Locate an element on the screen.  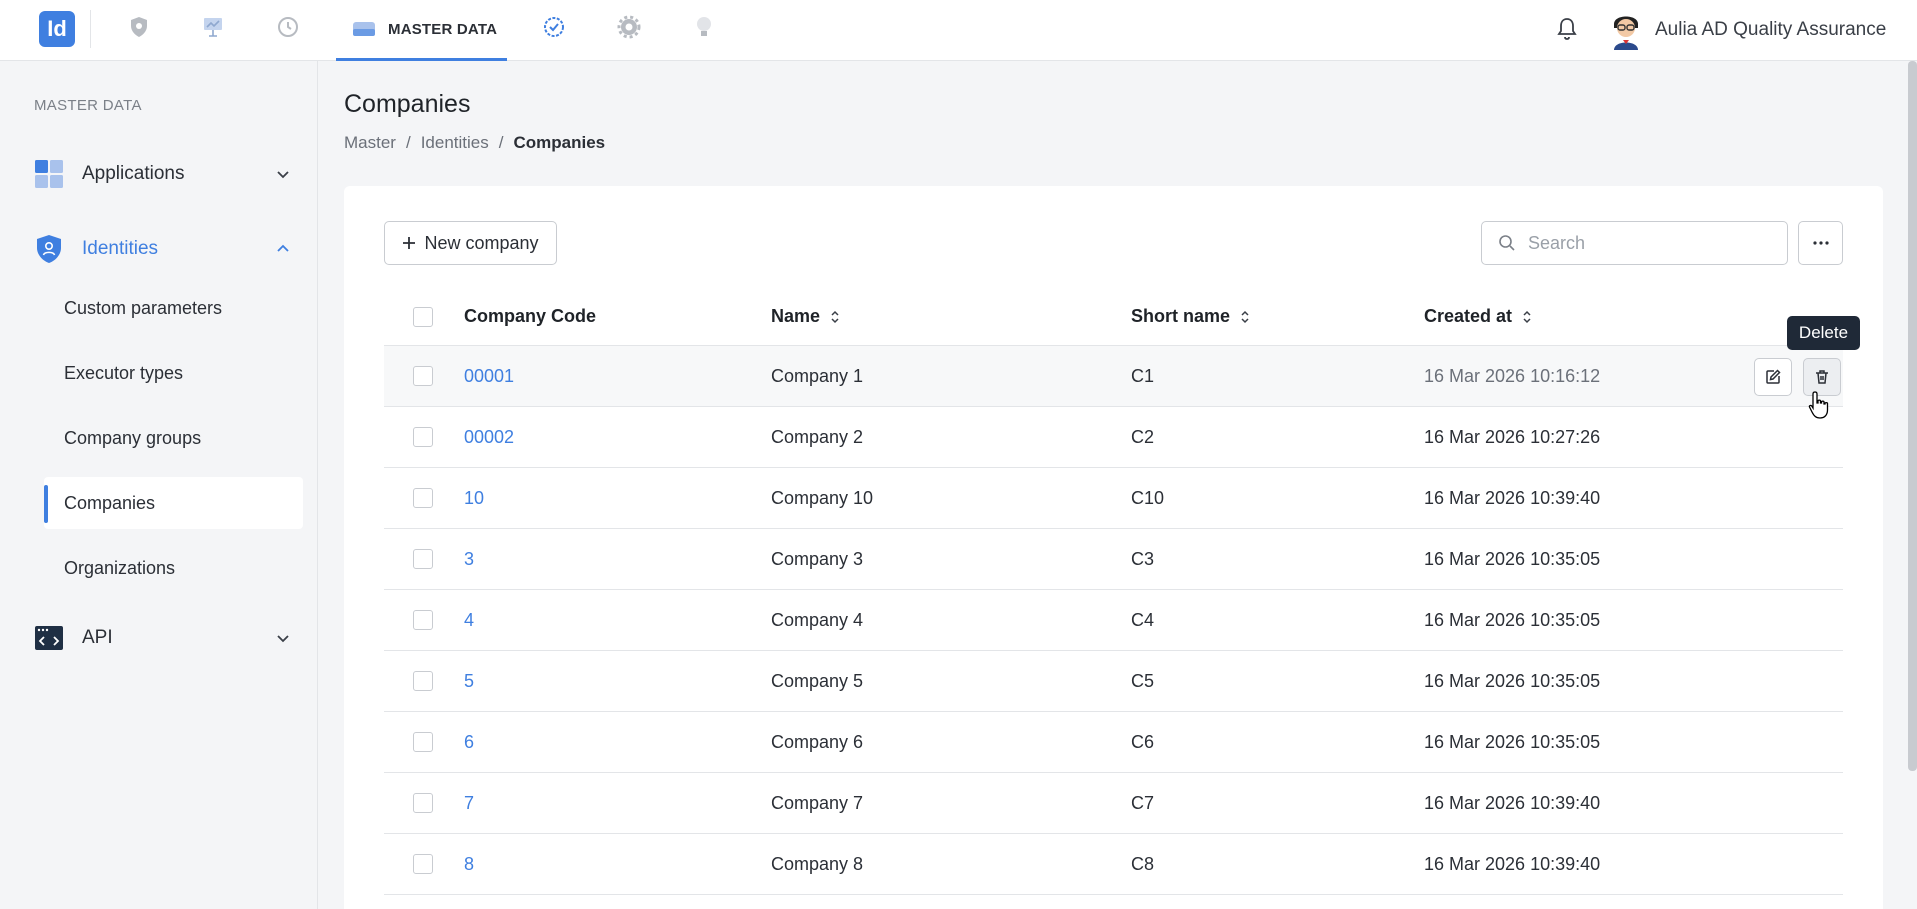
table-row: 00002 Company 2 C2 16 Mar 2026 10:27:26 is located at coordinates (1113, 437).